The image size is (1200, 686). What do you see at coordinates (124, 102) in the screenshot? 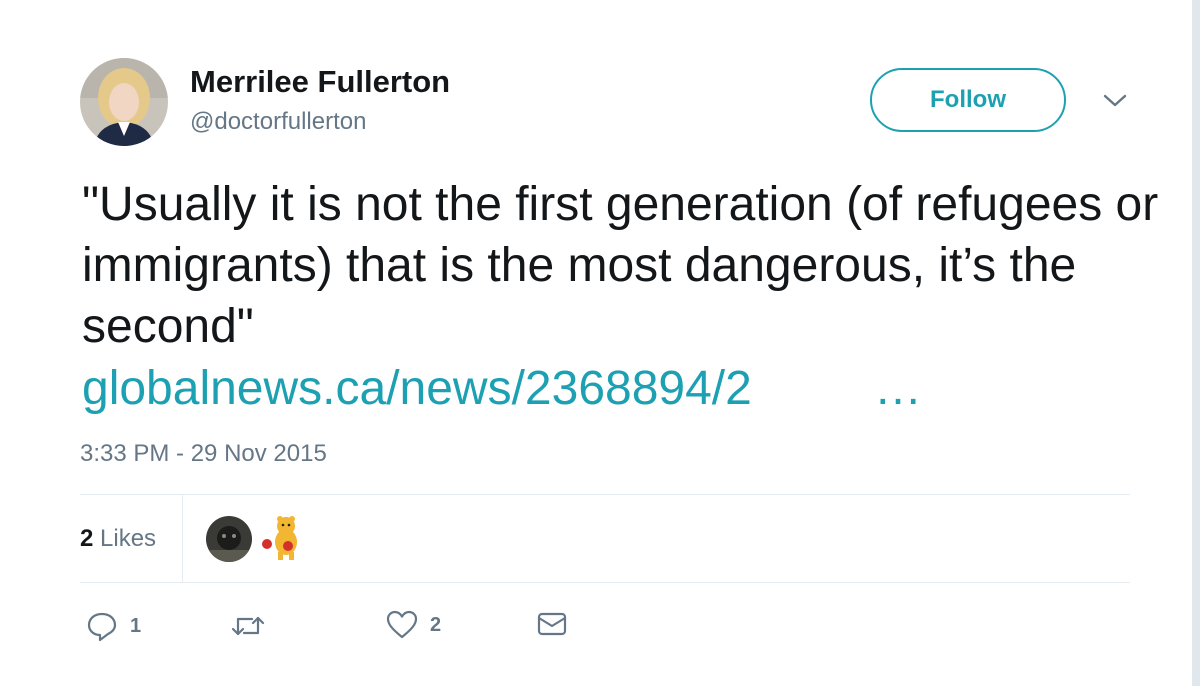
I see `author-avatar` at bounding box center [124, 102].